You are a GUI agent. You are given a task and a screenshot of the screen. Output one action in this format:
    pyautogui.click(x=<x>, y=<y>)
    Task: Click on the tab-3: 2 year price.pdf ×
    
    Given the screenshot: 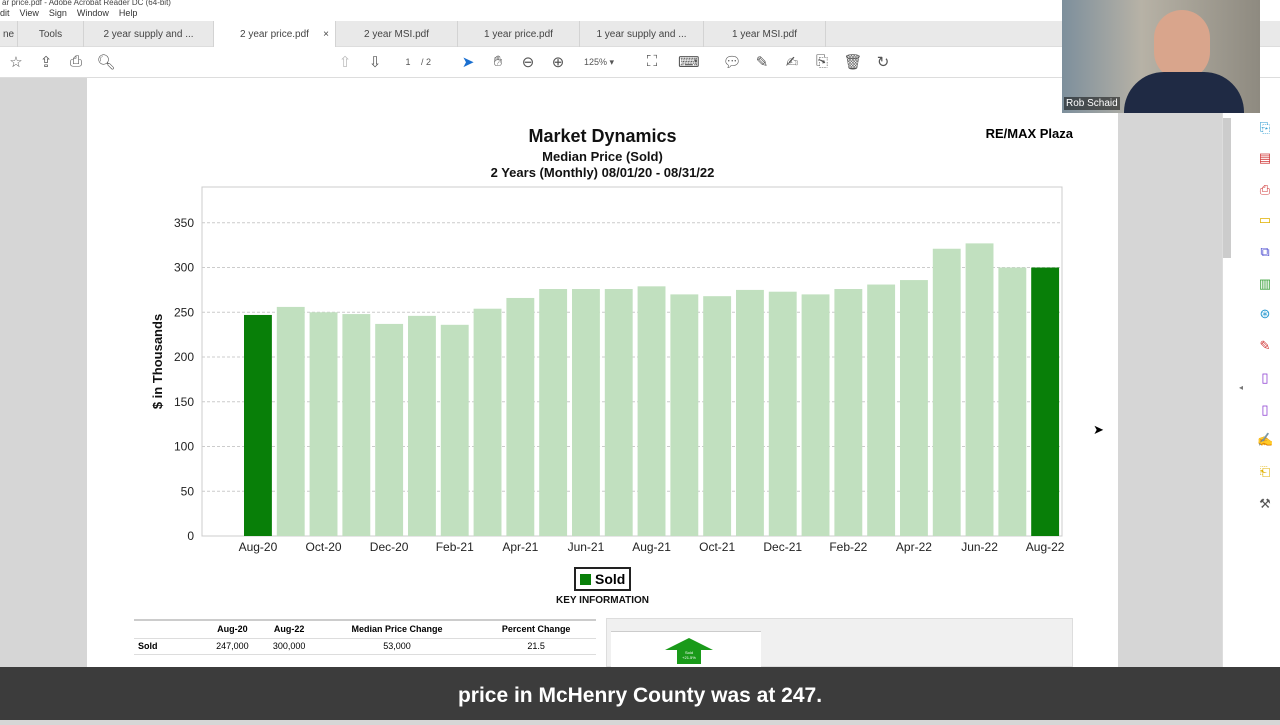 What is the action you would take?
    pyautogui.click(x=275, y=34)
    